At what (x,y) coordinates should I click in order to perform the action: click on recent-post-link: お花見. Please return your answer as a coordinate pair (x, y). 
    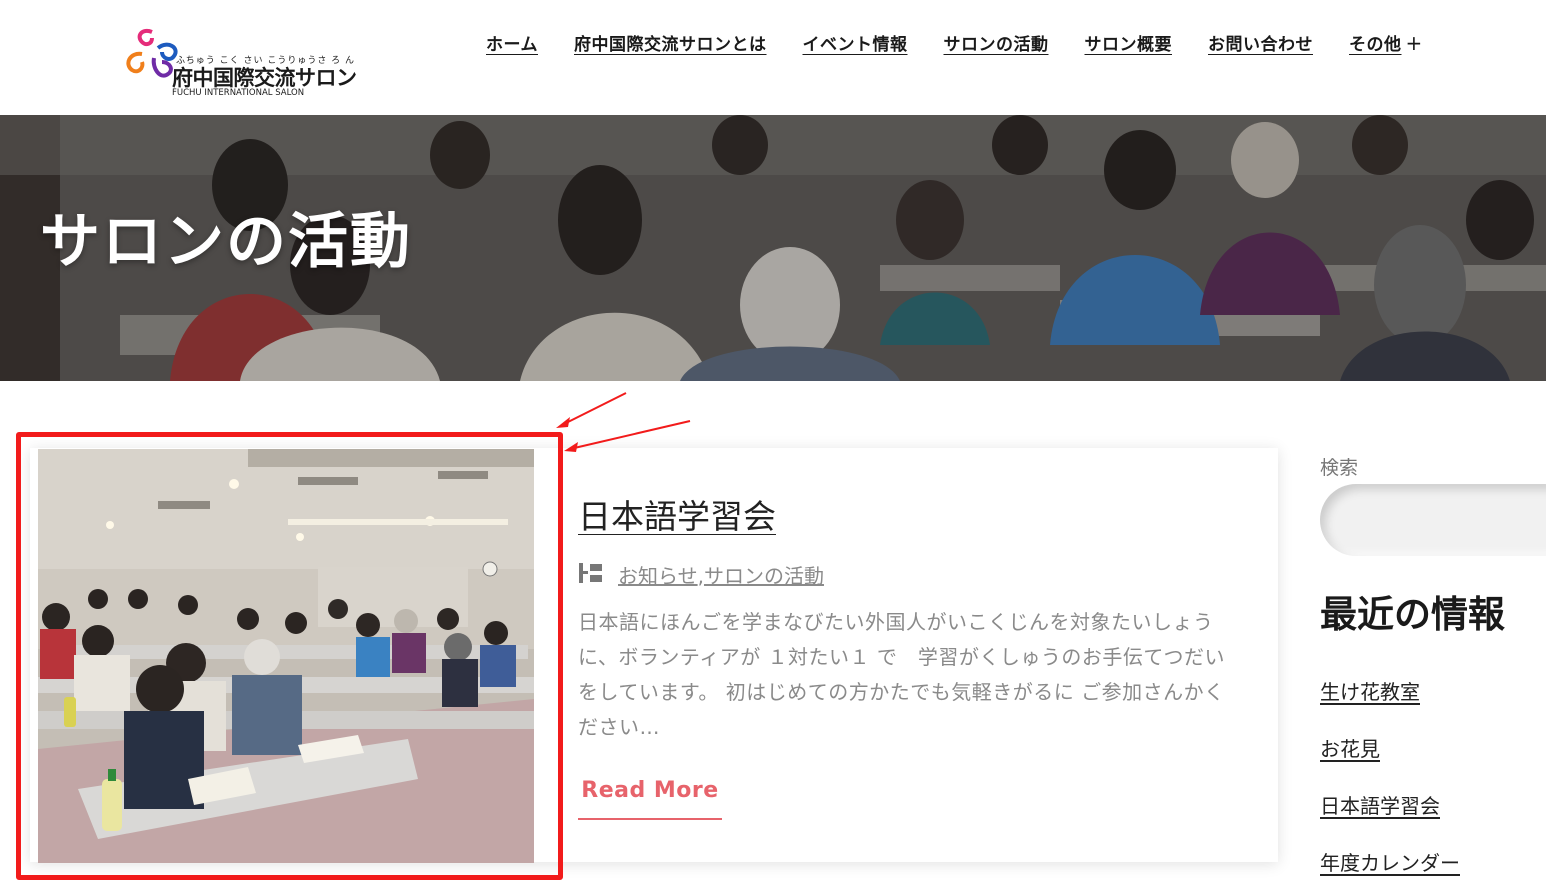
    Looking at the image, I should click on (1390, 761).